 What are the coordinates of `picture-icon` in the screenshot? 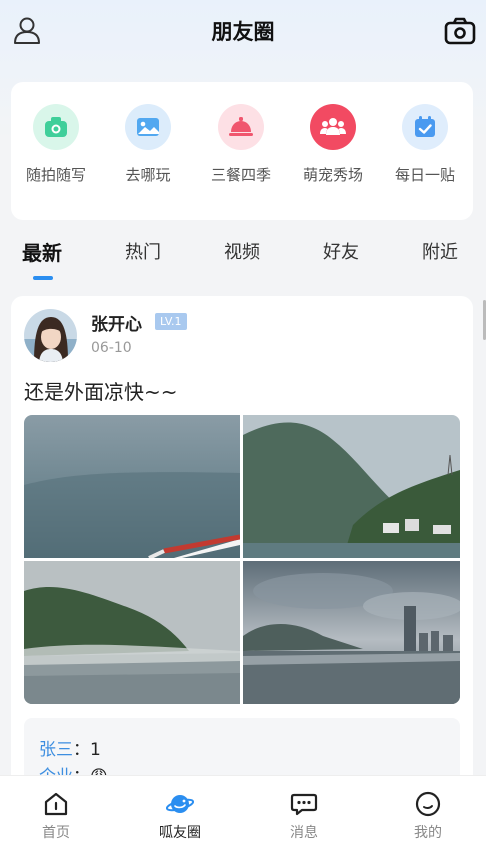 It's located at (148, 127).